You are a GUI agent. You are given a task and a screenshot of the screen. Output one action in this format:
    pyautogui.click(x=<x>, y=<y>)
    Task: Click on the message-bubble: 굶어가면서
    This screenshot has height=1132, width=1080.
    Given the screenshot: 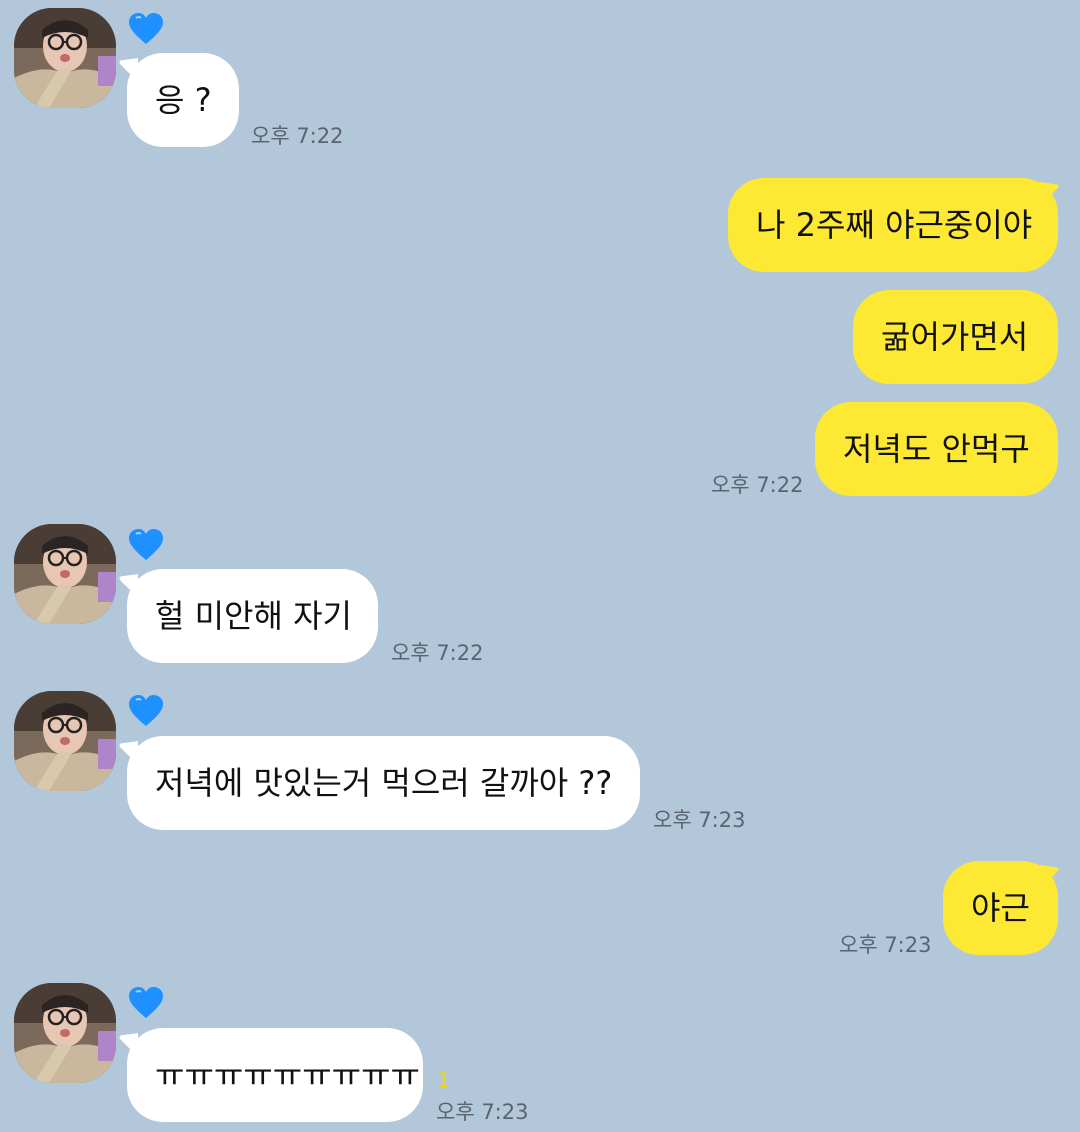 What is the action you would take?
    pyautogui.click(x=955, y=337)
    